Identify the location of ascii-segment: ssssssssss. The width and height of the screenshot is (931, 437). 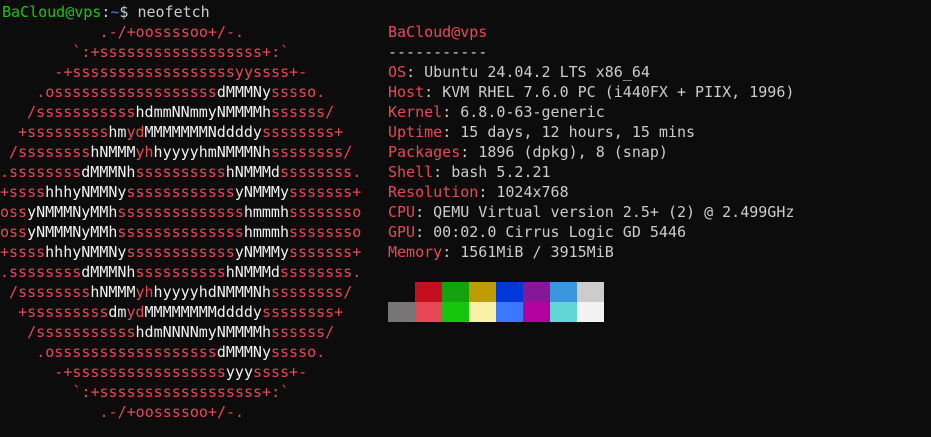
(180, 272).